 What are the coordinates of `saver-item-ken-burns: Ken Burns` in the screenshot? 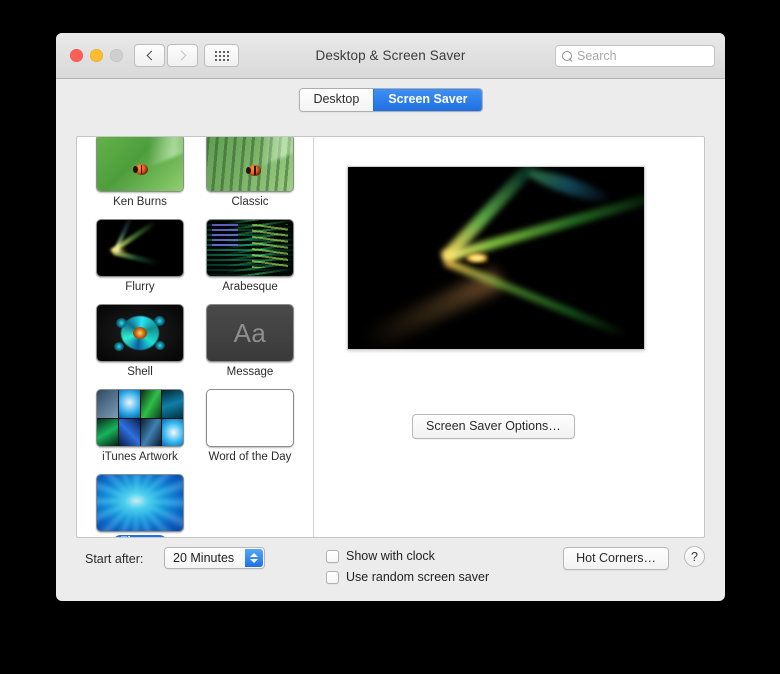 It's located at (140, 173).